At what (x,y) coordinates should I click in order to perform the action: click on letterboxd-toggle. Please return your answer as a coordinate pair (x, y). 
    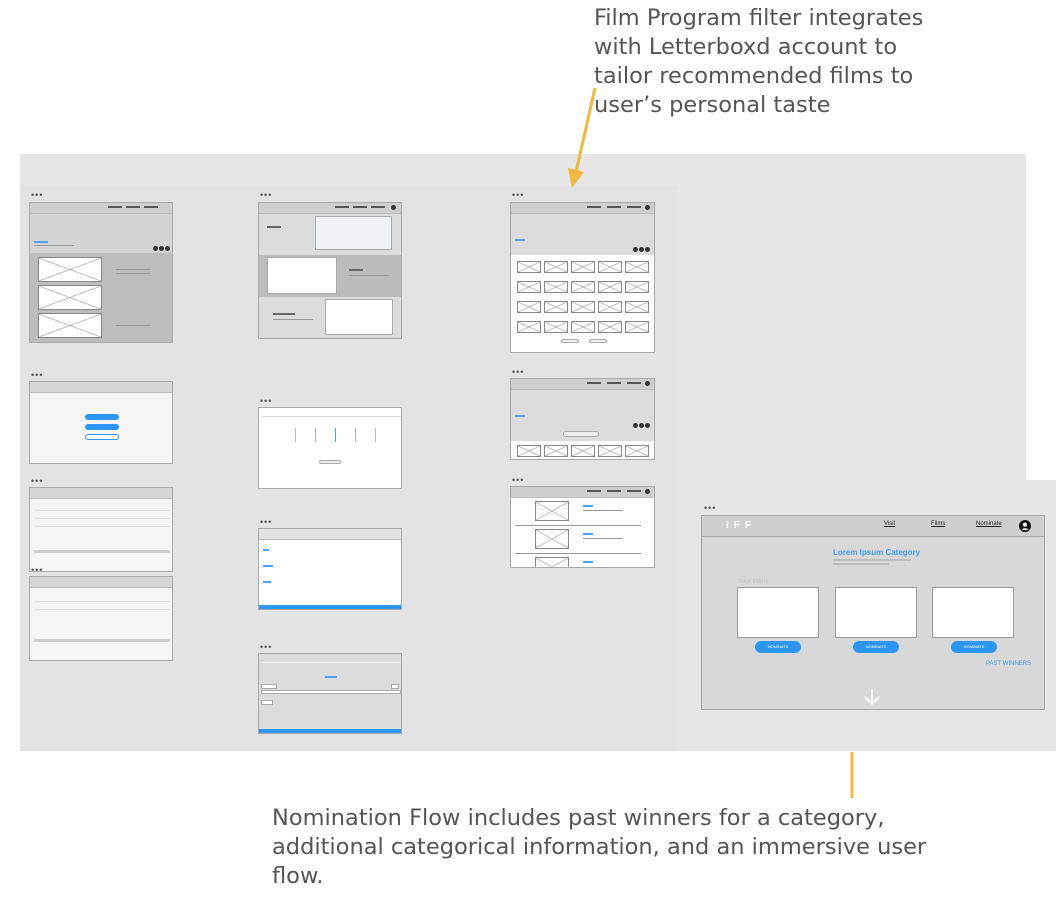
    Looking at the image, I should click on (581, 434).